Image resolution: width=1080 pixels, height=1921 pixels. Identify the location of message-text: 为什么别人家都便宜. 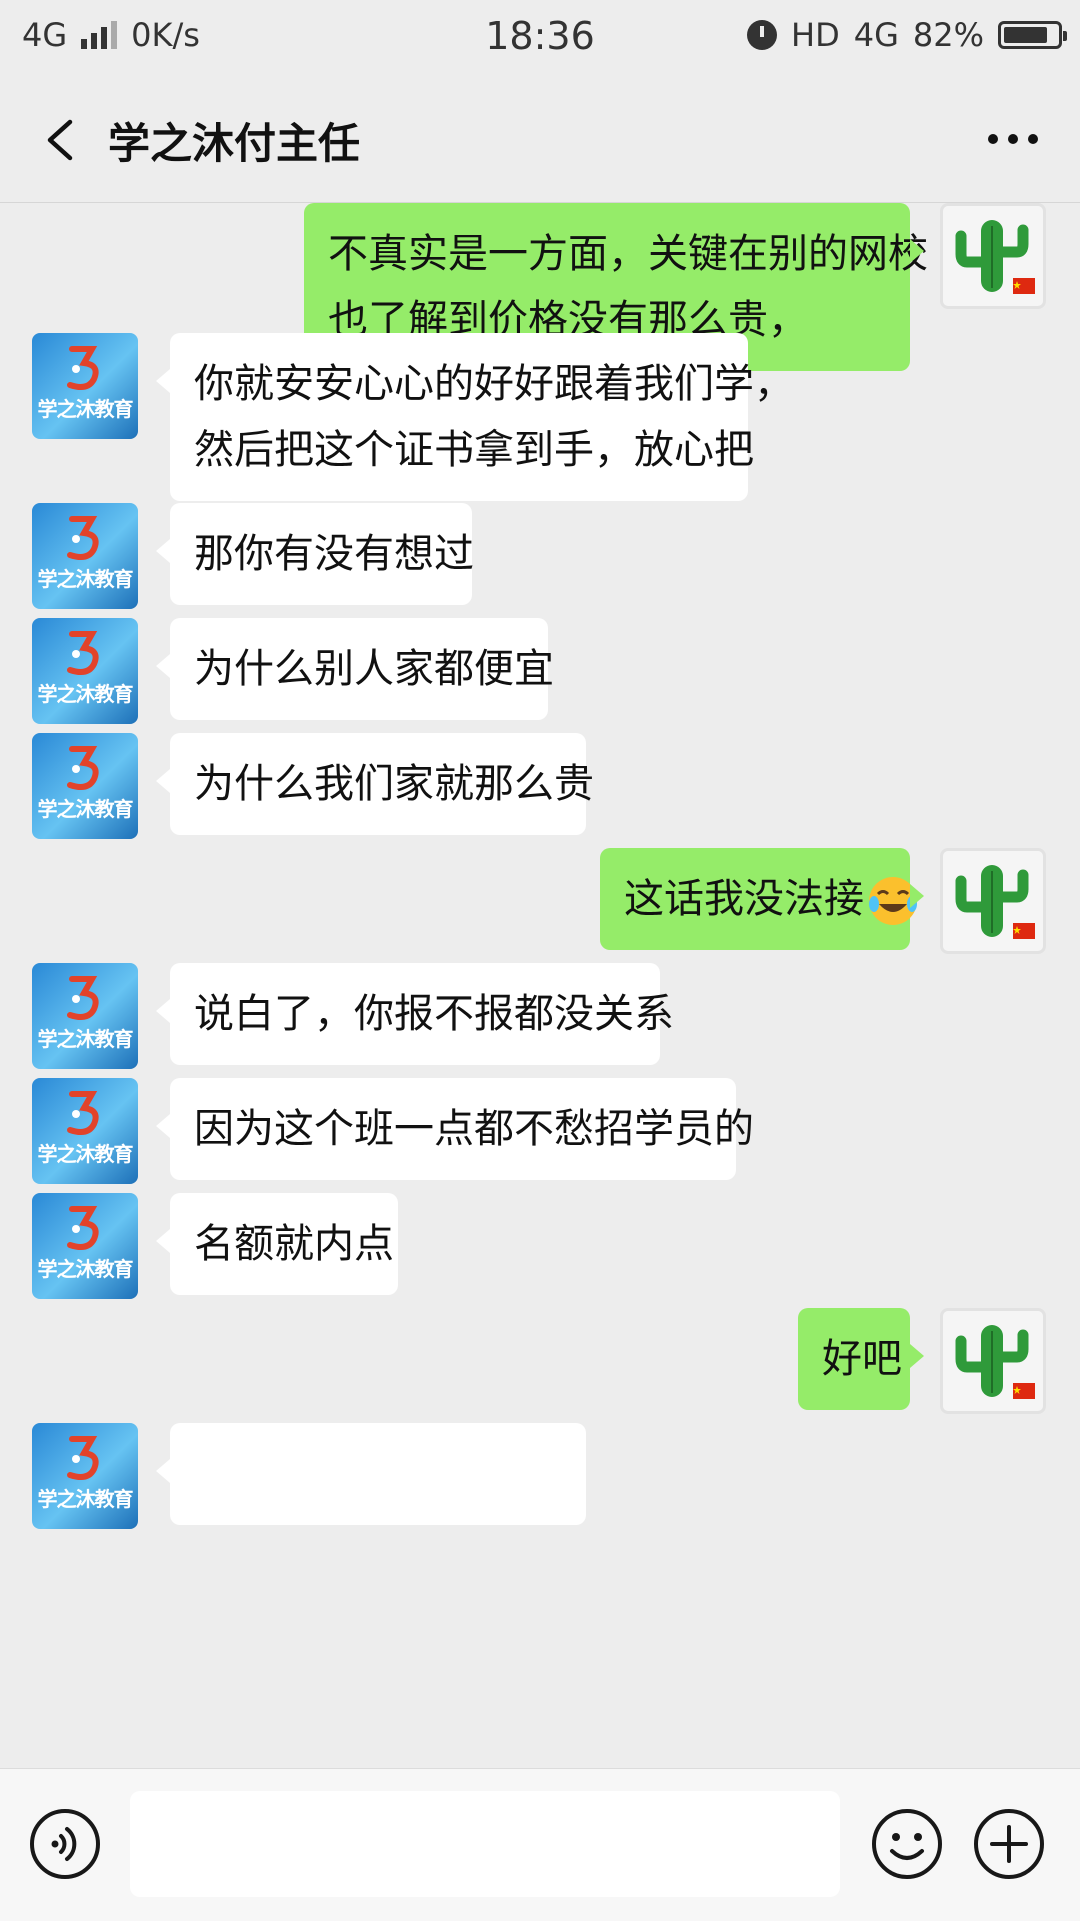
(374, 669).